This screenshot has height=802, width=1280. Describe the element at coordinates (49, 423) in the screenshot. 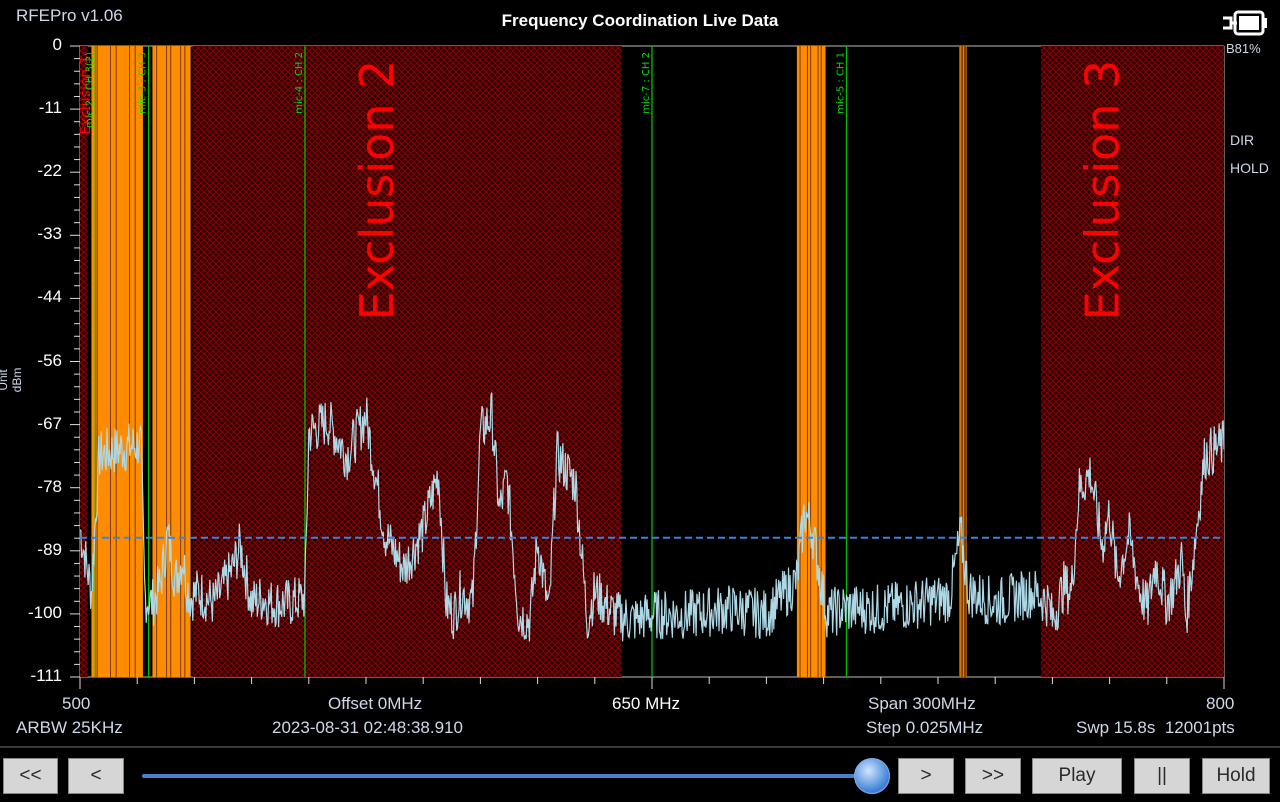

I see `y-tick-label: -67` at that location.